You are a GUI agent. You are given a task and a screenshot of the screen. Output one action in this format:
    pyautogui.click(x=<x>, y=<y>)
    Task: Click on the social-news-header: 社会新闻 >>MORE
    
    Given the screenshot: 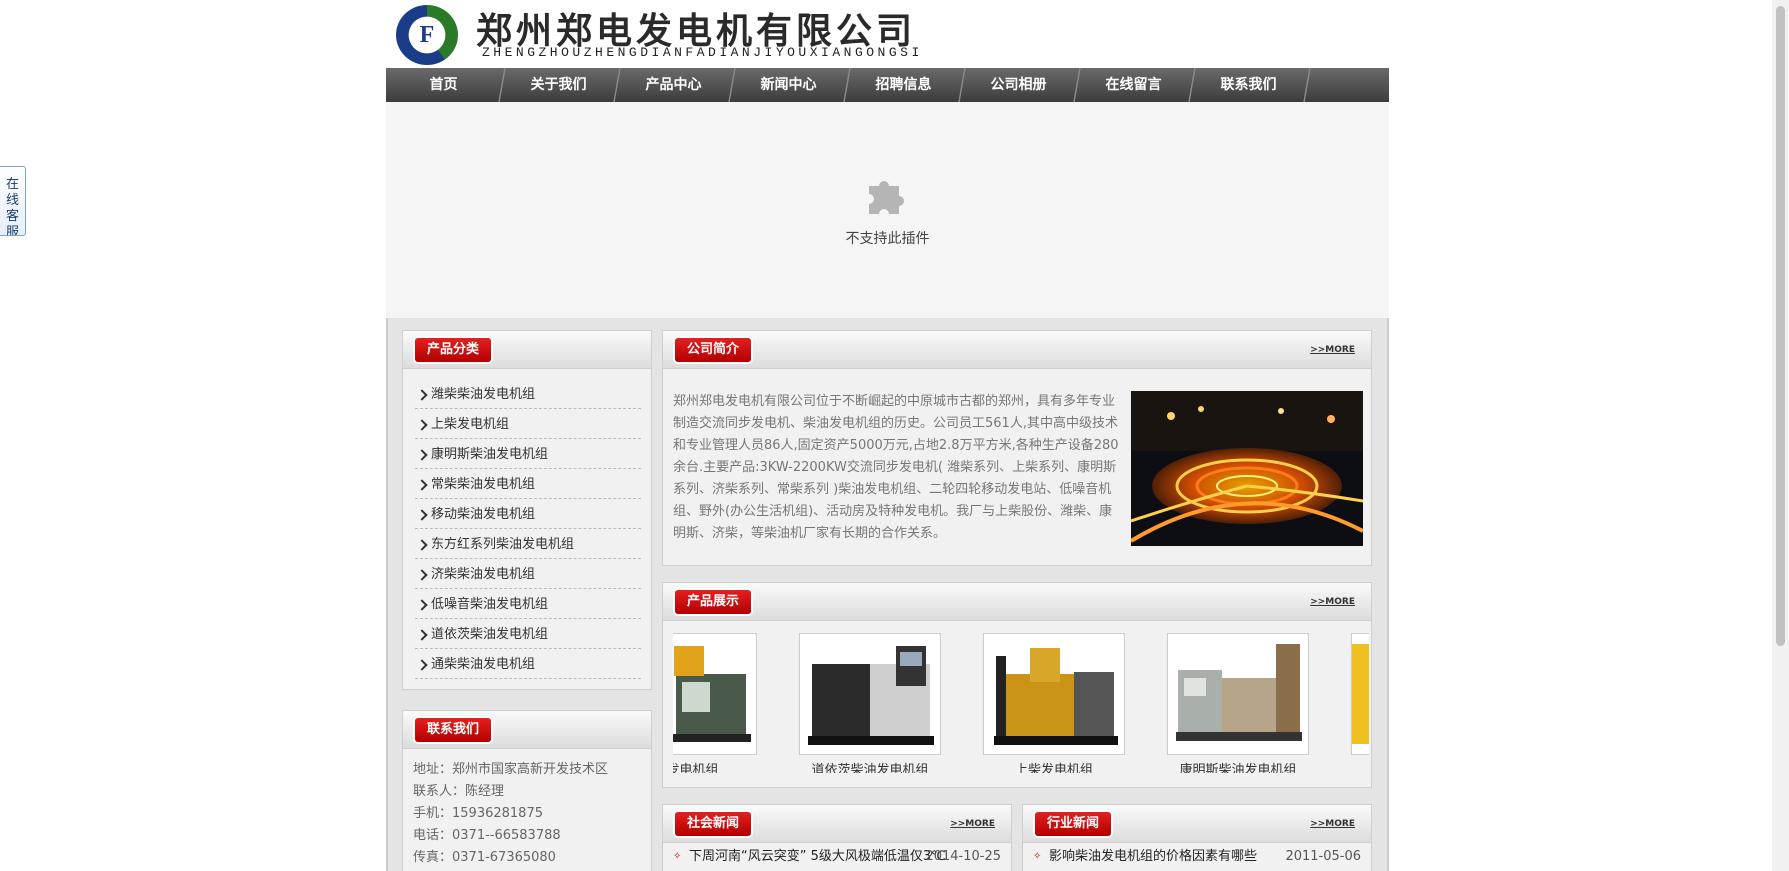 What is the action you would take?
    pyautogui.click(x=837, y=824)
    